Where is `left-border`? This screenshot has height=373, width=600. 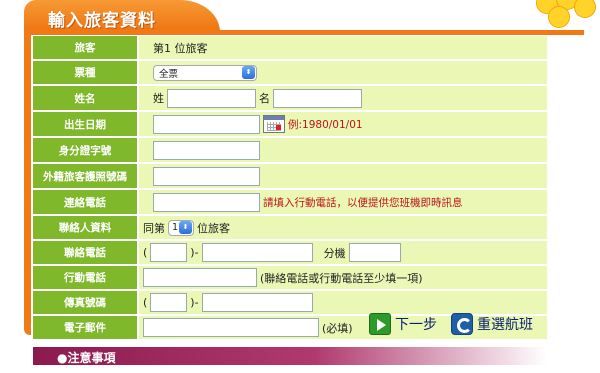
left-border is located at coordinates (27, 182).